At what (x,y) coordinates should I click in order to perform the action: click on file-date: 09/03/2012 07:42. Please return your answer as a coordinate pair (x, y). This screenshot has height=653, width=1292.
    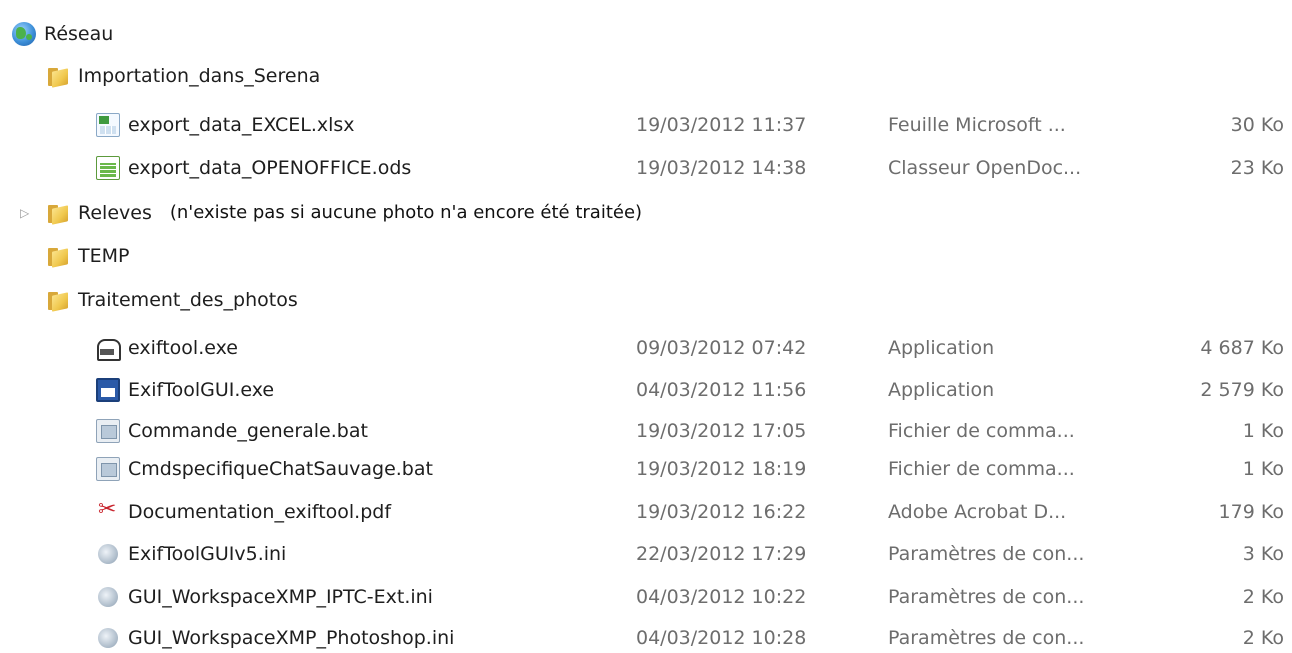
    Looking at the image, I should click on (721, 348).